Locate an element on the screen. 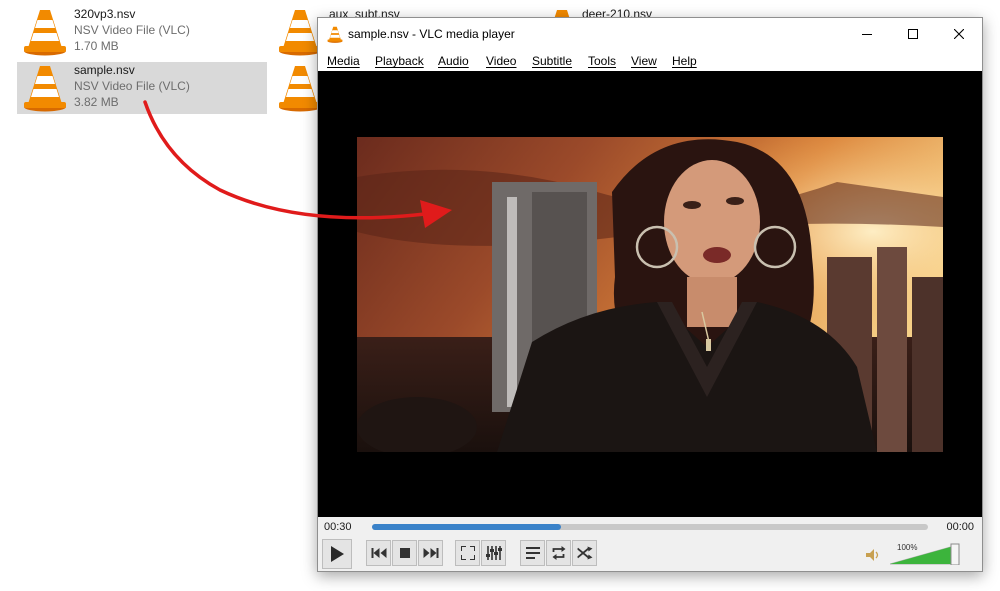 The height and width of the screenshot is (591, 1000). menu-playback: Playback is located at coordinates (399, 61).